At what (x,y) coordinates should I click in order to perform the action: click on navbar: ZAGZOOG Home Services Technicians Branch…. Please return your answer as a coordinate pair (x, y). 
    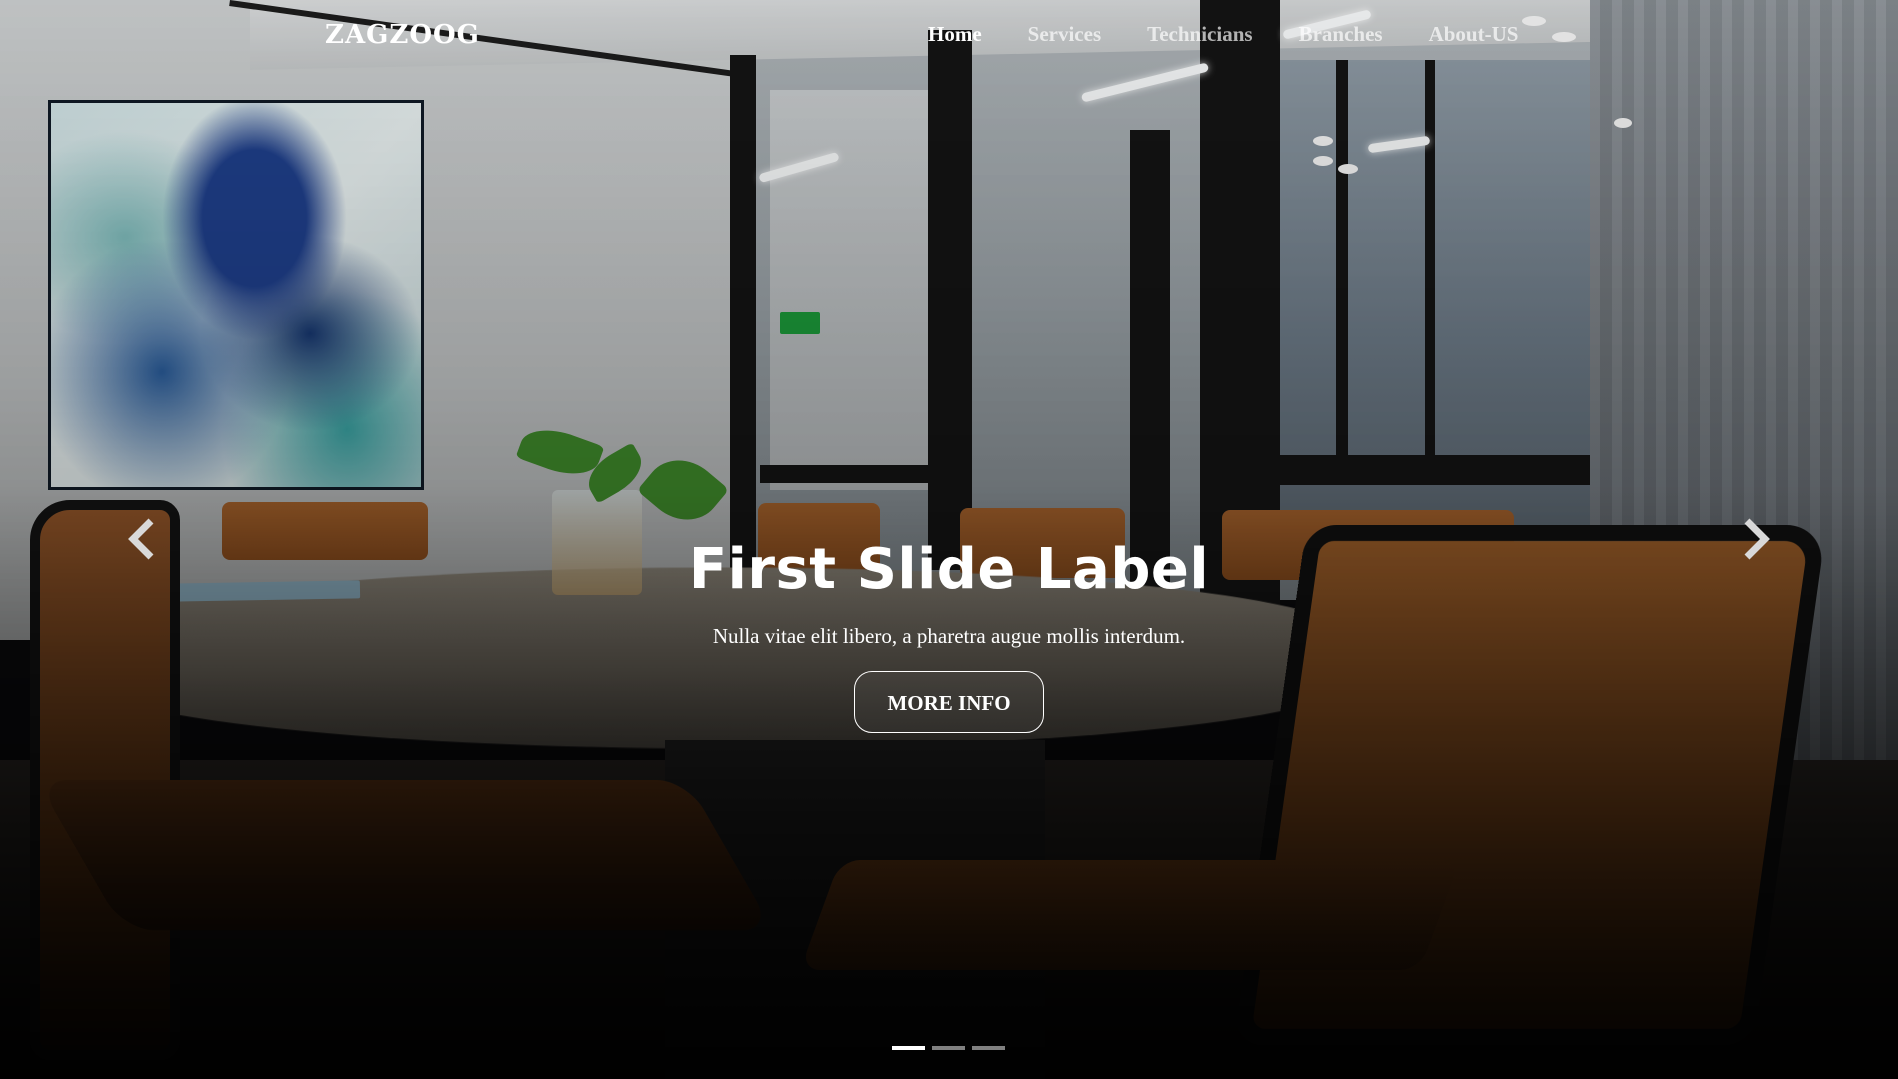
    Looking at the image, I should click on (949, 36).